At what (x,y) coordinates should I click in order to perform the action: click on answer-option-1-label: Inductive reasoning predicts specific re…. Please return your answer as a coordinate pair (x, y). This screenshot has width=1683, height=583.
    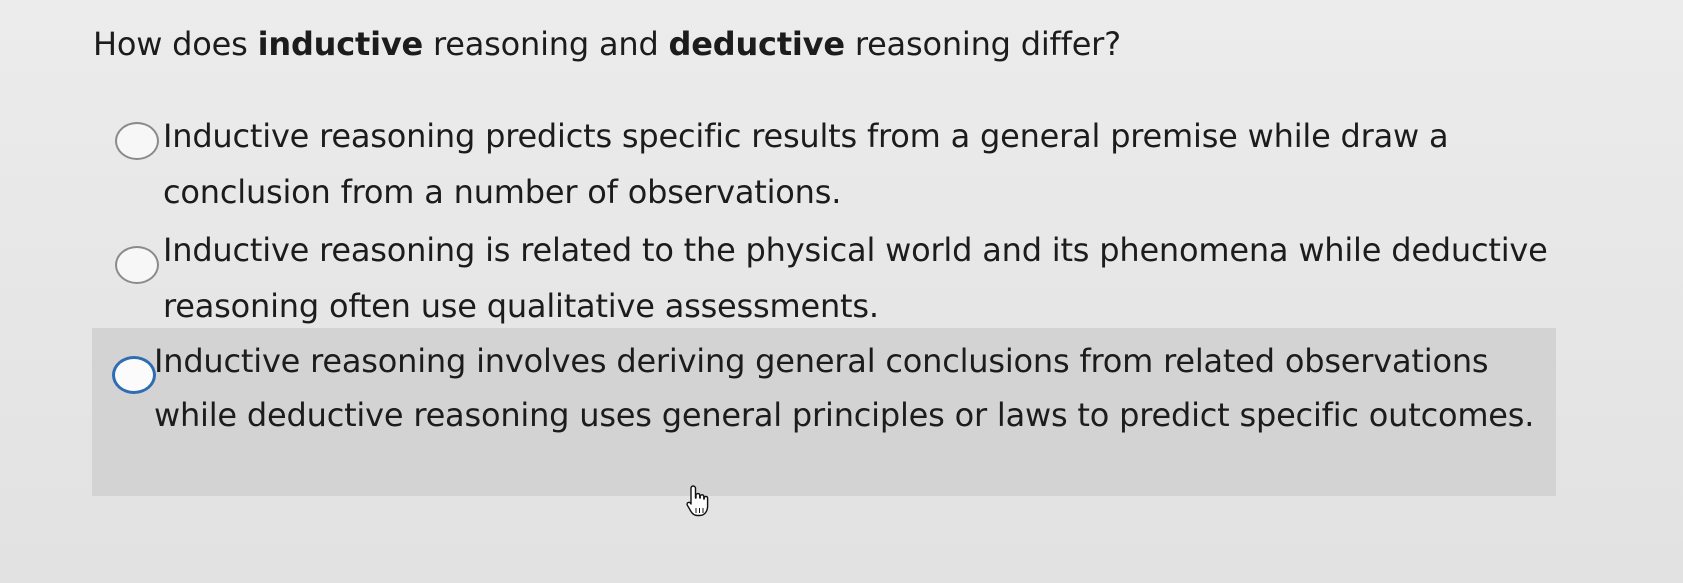
    Looking at the image, I should click on (806, 164).